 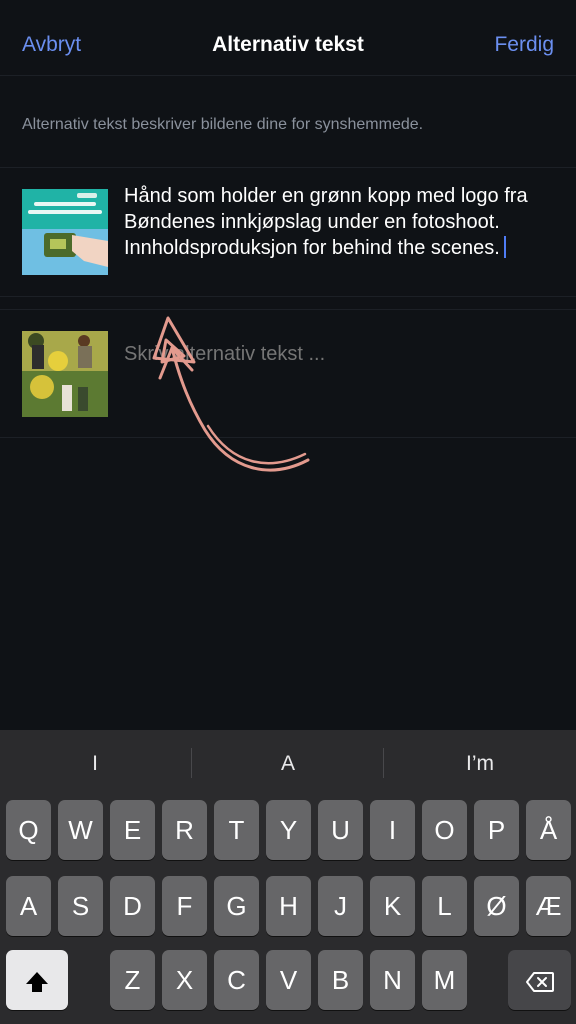 What do you see at coordinates (28, 906) in the screenshot?
I see `key: A` at bounding box center [28, 906].